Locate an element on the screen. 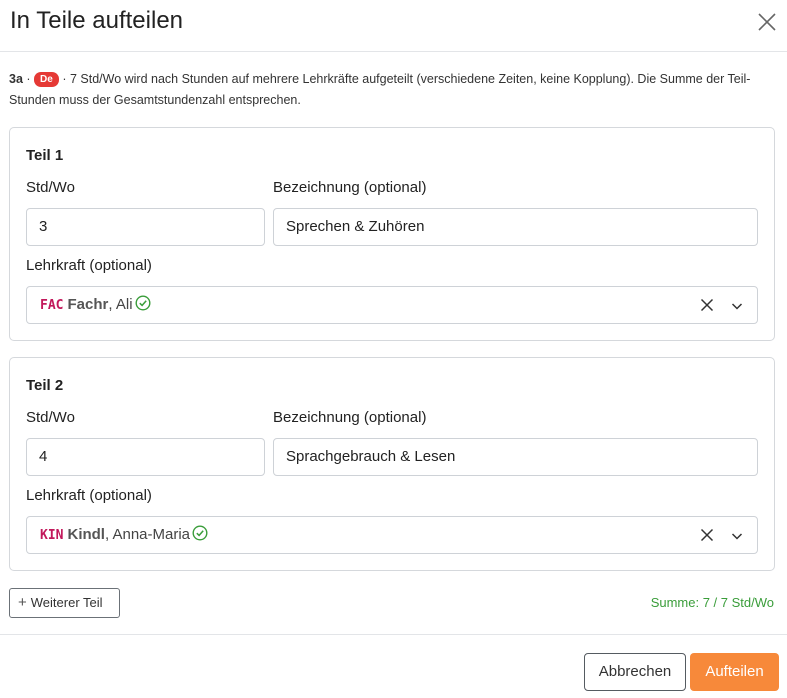  teacher-select: FAC Fachr, Ali is located at coordinates (392, 305).